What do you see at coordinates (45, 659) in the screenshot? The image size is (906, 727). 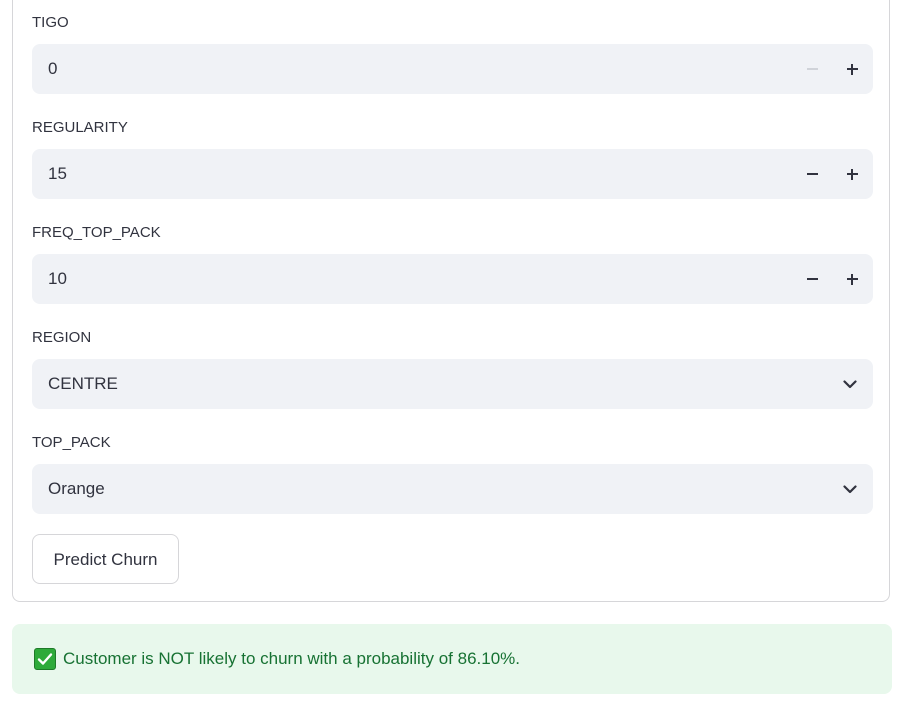 I see `check-box-icon` at bounding box center [45, 659].